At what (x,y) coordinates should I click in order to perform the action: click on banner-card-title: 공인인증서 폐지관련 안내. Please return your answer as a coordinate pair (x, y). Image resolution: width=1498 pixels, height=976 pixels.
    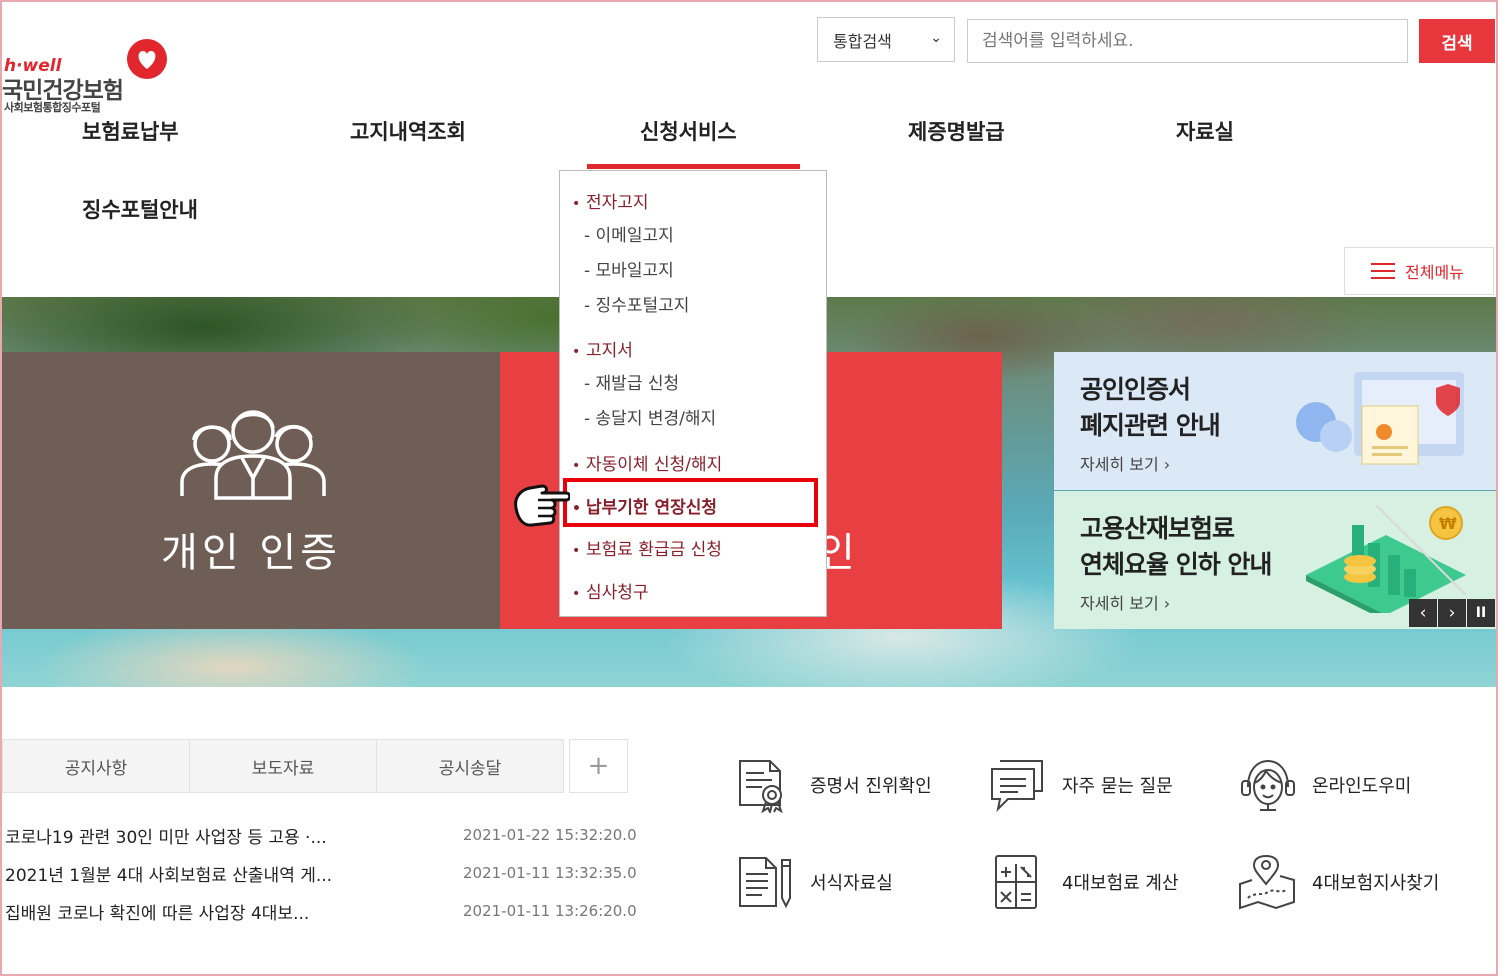
    Looking at the image, I should click on (1150, 407).